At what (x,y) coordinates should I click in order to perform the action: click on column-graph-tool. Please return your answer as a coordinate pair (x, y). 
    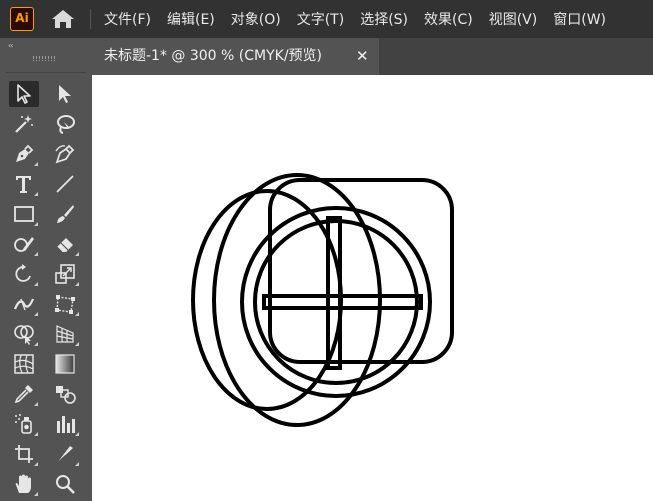
    Looking at the image, I should click on (65, 424).